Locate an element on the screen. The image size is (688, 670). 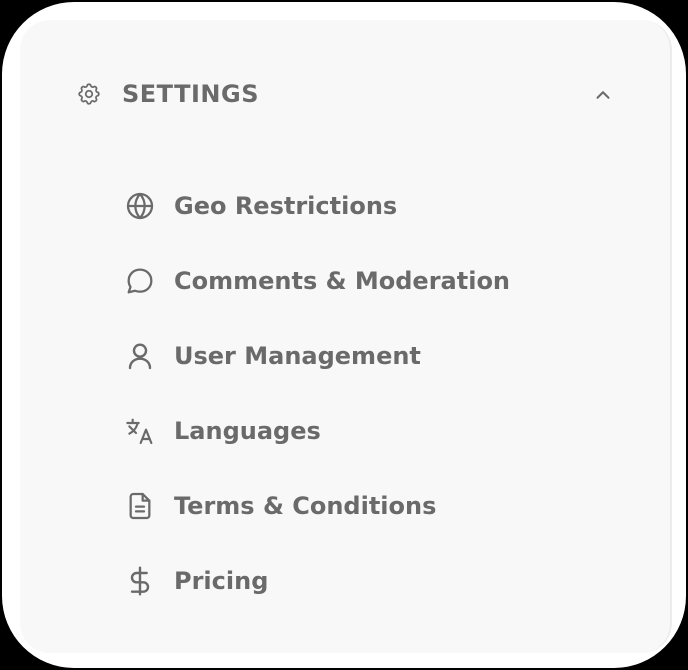
gear-icon is located at coordinates (89, 94).